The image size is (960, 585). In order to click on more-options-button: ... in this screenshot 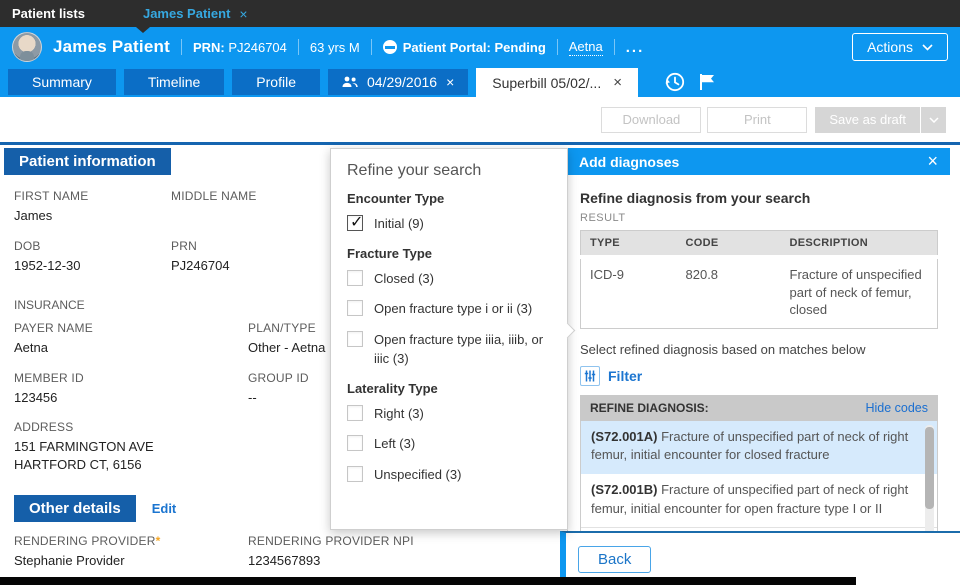, I will do `click(635, 47)`.